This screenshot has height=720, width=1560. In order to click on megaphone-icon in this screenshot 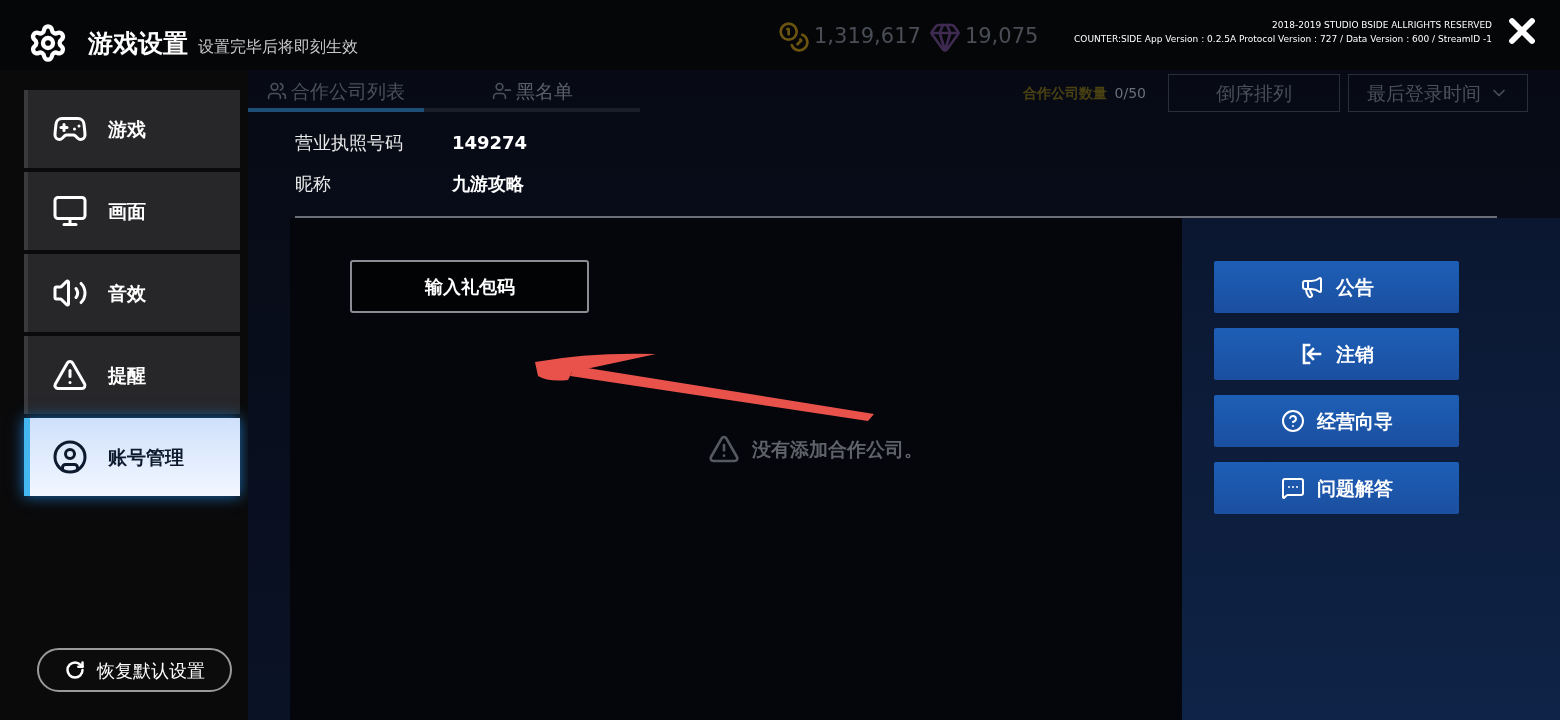, I will do `click(1311, 287)`.